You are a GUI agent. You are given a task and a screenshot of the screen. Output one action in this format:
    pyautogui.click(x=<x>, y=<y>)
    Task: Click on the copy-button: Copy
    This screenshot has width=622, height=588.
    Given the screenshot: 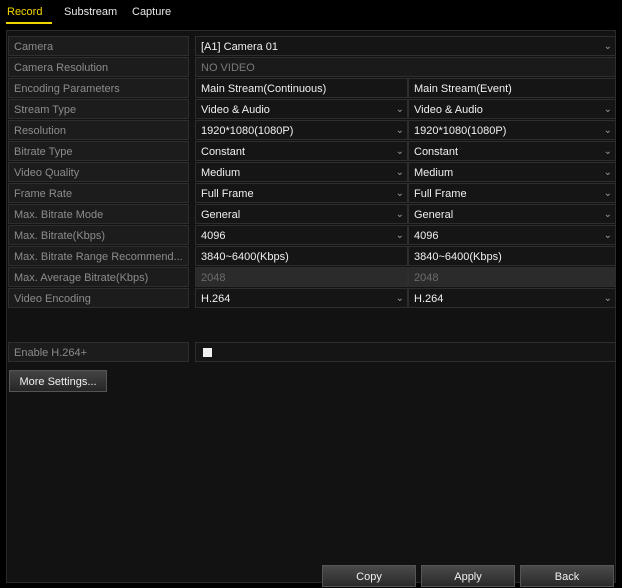 What is the action you would take?
    pyautogui.click(x=369, y=576)
    